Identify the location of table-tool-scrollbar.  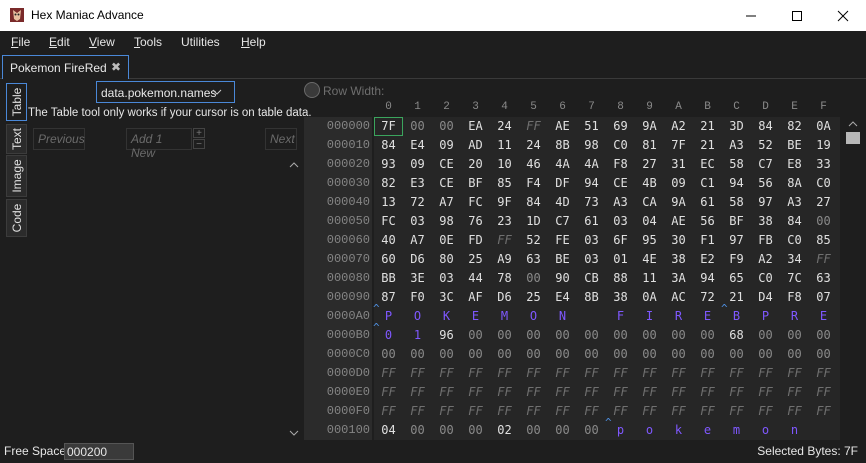
(294, 299).